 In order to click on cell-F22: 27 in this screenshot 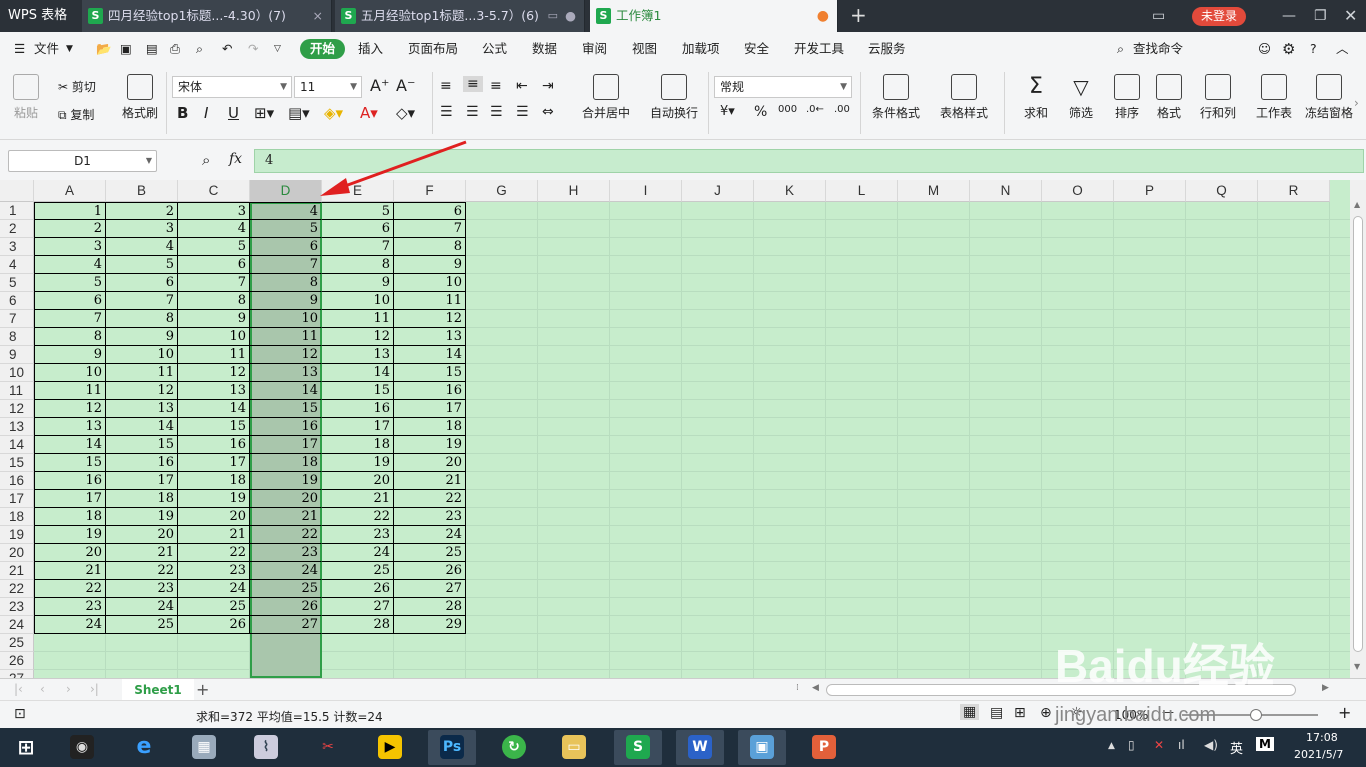, I will do `click(430, 589)`.